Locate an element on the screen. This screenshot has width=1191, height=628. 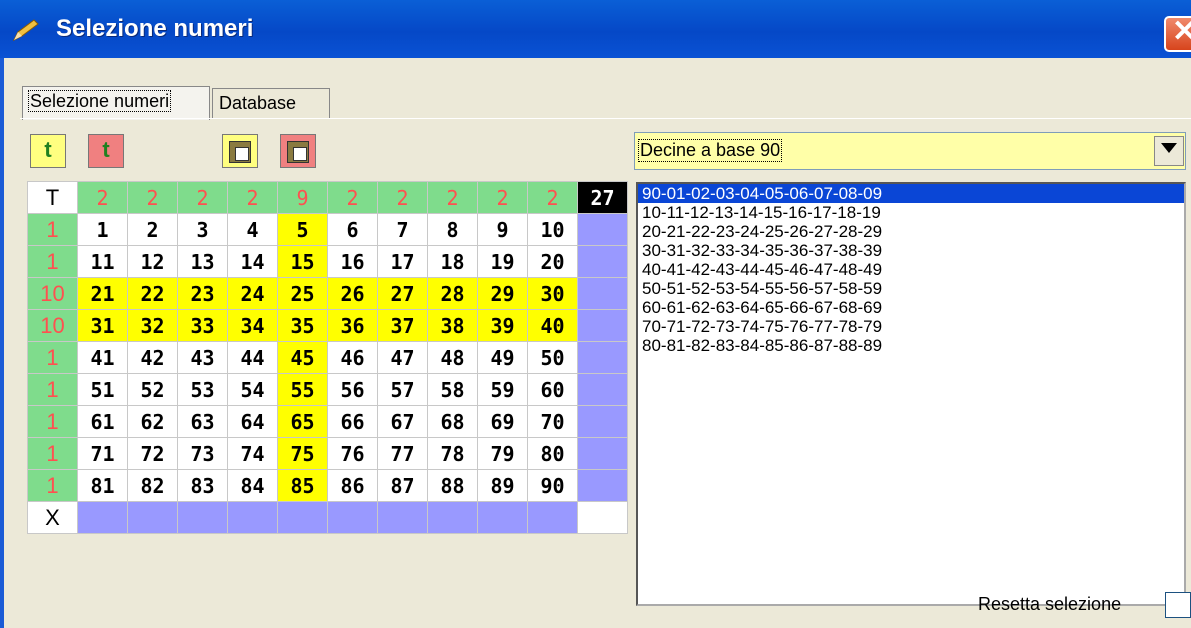
paste-red-button is located at coordinates (298, 151).